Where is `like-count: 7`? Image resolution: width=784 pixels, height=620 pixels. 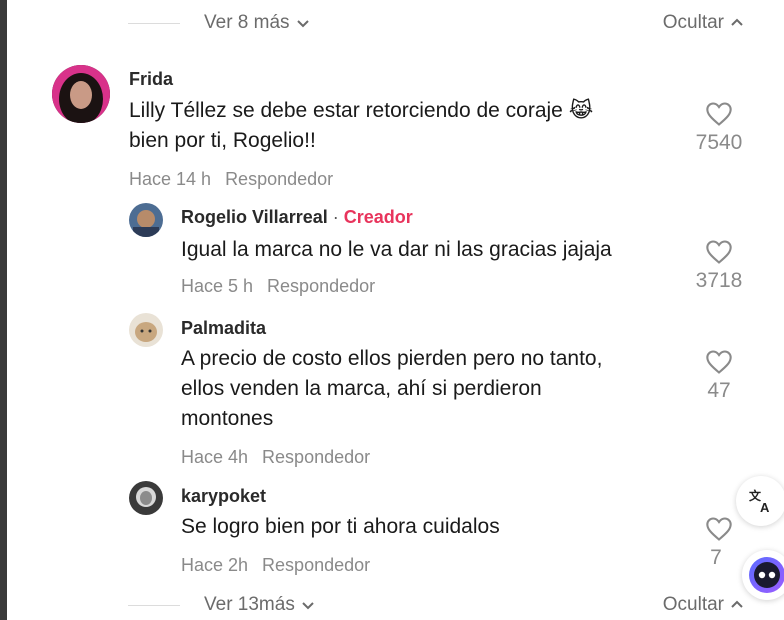 like-count: 7 is located at coordinates (716, 557).